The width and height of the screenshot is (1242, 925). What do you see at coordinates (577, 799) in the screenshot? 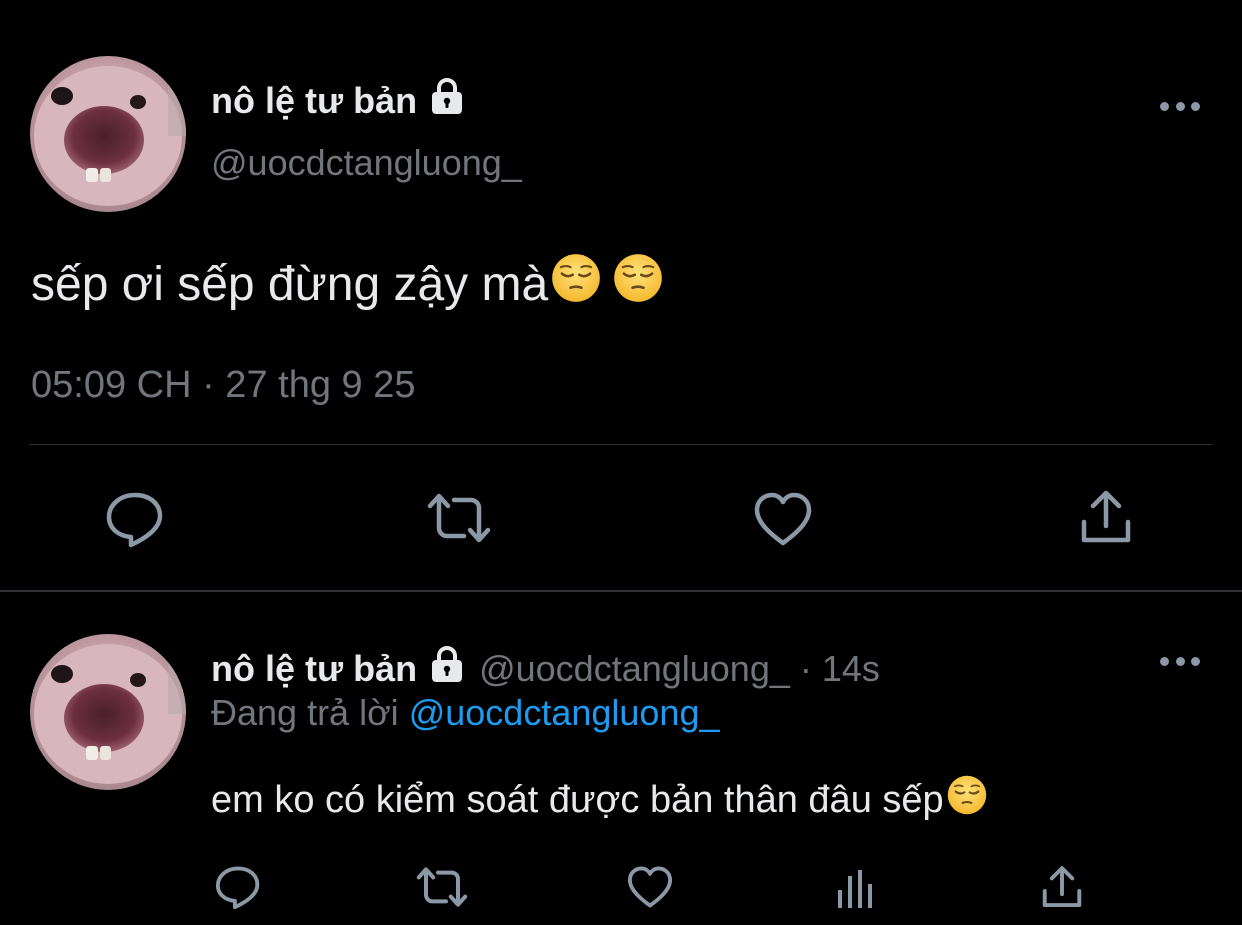
I see `reply-text-body: em ko có kiểm soát được bản thân đâu sếp` at bounding box center [577, 799].